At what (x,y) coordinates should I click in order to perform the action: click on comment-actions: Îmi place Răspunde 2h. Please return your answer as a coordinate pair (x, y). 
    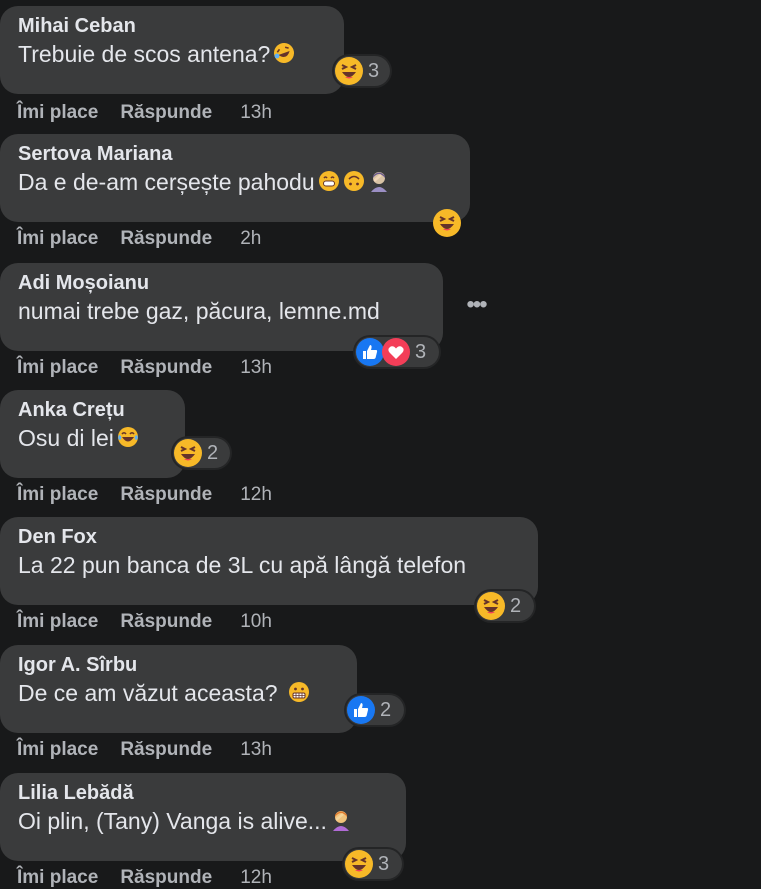
    Looking at the image, I should click on (139, 239).